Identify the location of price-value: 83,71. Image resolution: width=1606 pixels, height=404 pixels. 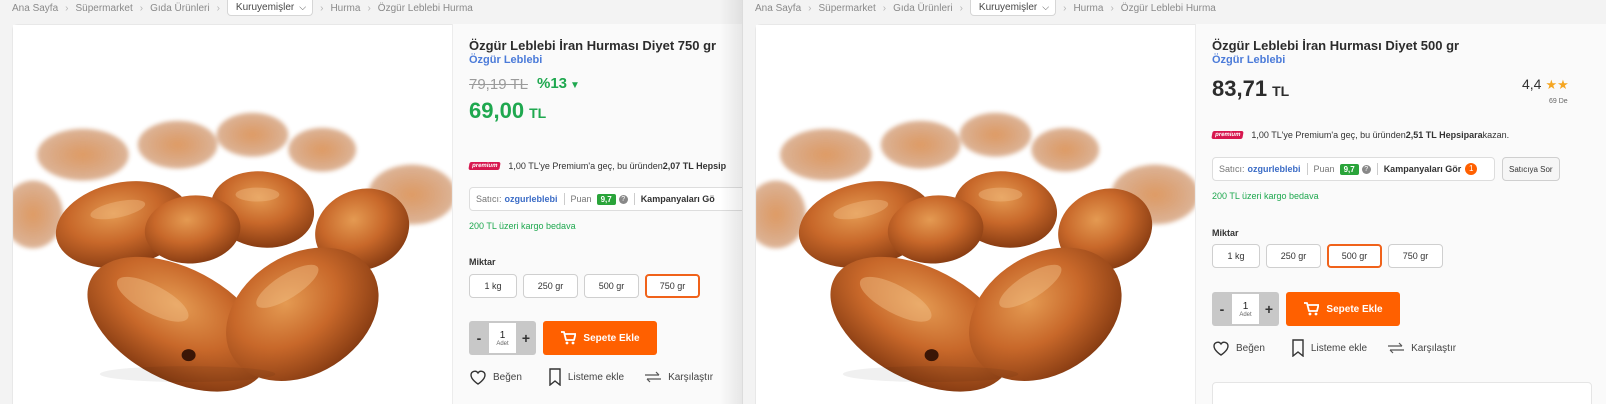
(1240, 88).